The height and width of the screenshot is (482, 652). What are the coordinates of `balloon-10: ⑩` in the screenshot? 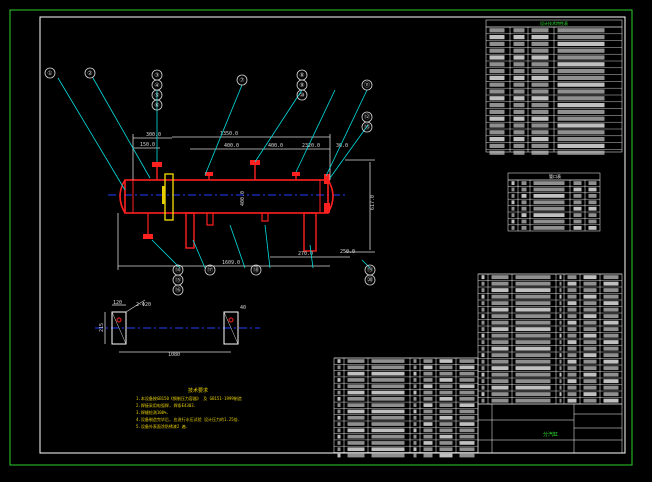 It's located at (301, 95).